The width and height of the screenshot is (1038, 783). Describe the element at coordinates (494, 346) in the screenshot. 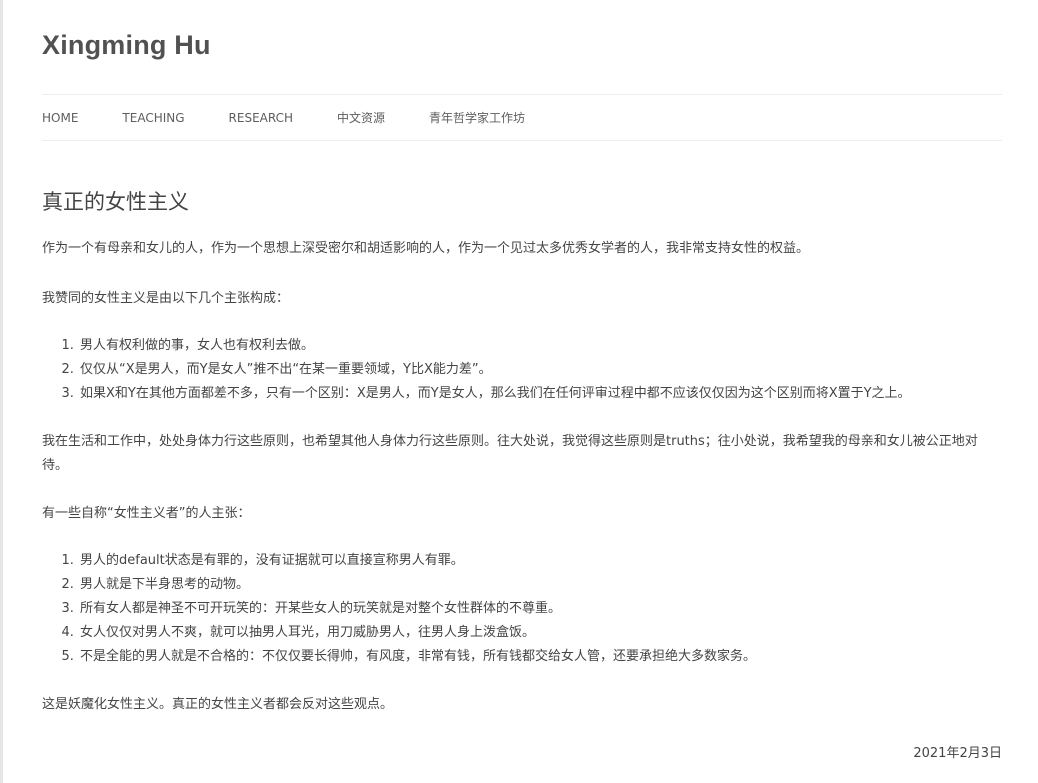

I see `list-item: 男人有权利做的事，女人也有权利去做。` at that location.